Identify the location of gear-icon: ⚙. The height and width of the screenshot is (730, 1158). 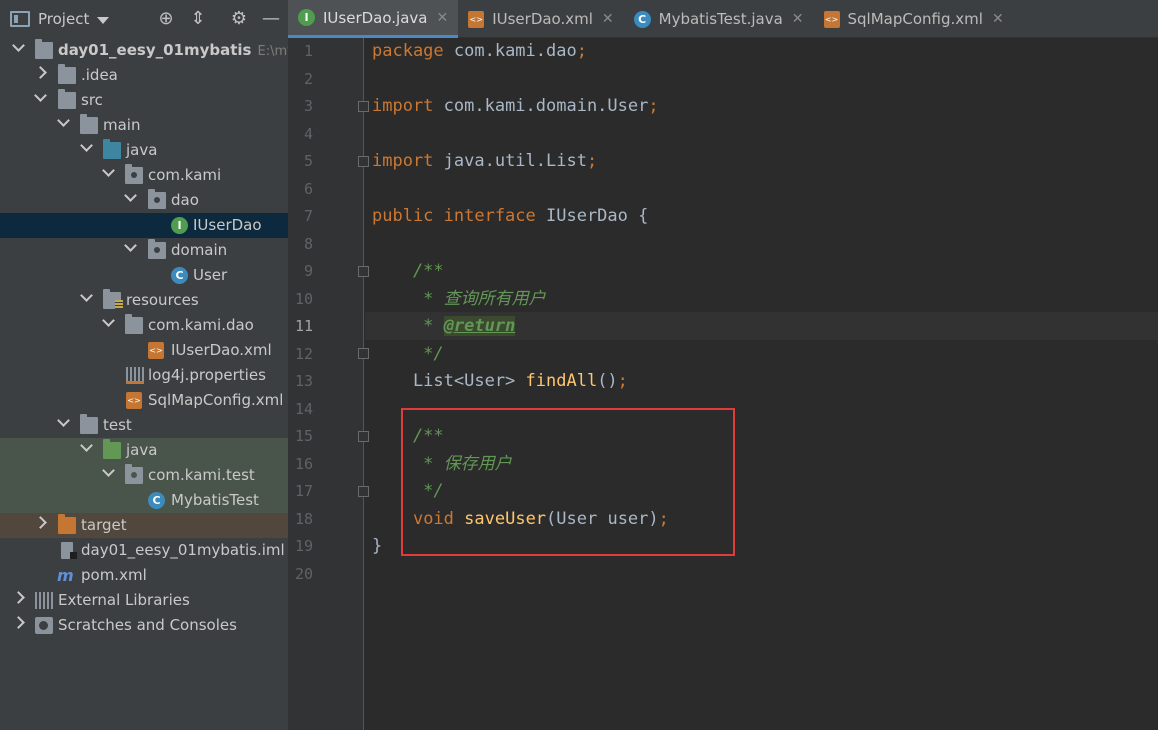
(239, 19).